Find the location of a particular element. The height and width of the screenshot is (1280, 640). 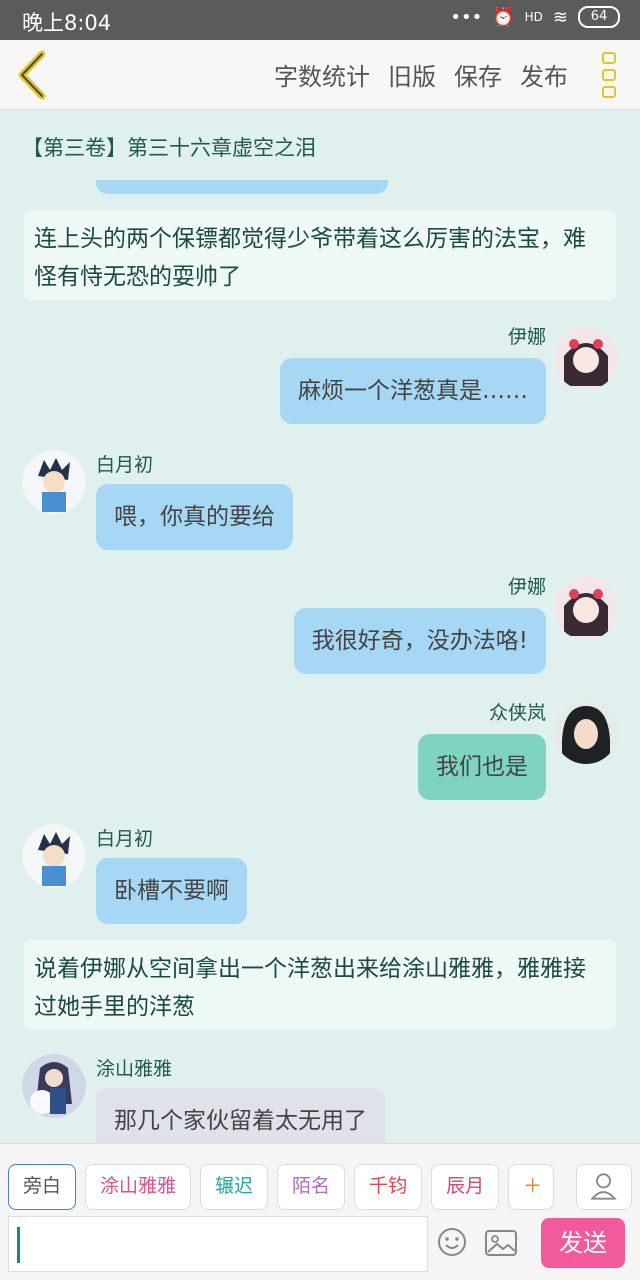

message-text: 那几个家伙留着太无用了 is located at coordinates (240, 1121).